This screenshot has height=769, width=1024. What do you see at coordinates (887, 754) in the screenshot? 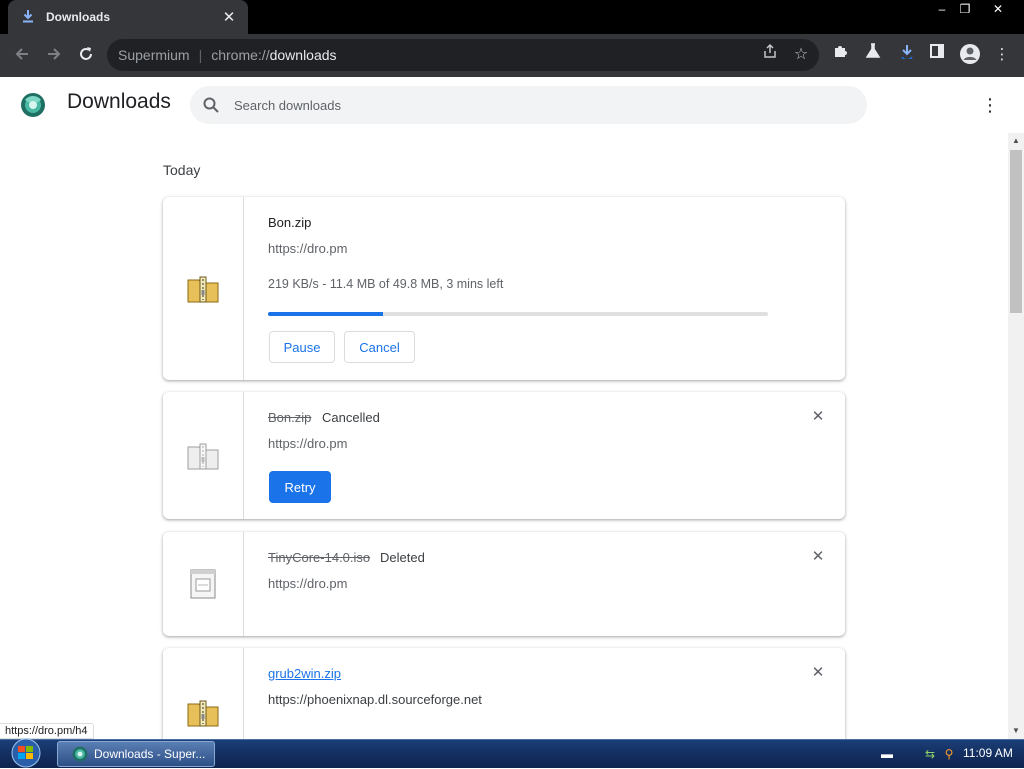
I see `keyboard-icon: ▬` at bounding box center [887, 754].